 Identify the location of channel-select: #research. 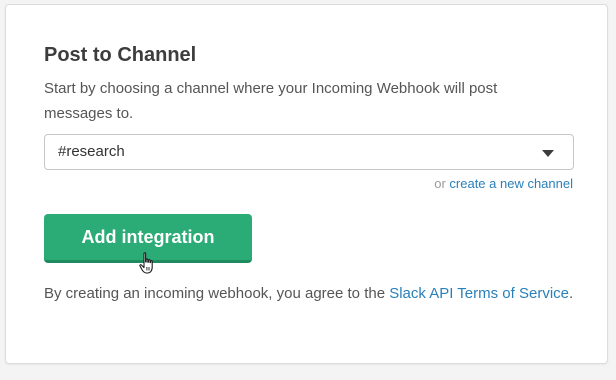
(309, 152).